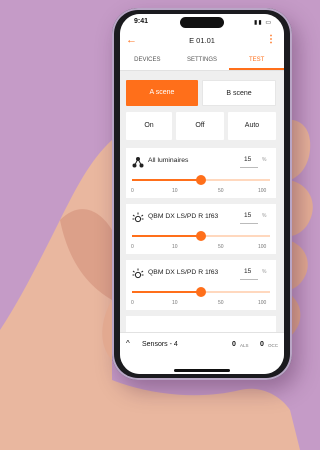  What do you see at coordinates (244, 345) in the screenshot?
I see `als-label: ALS` at bounding box center [244, 345].